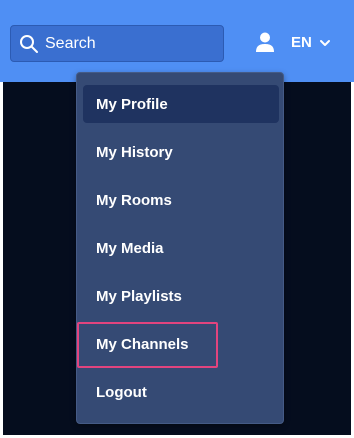 The width and height of the screenshot is (354, 438). I want to click on language-selector: EN, so click(311, 42).